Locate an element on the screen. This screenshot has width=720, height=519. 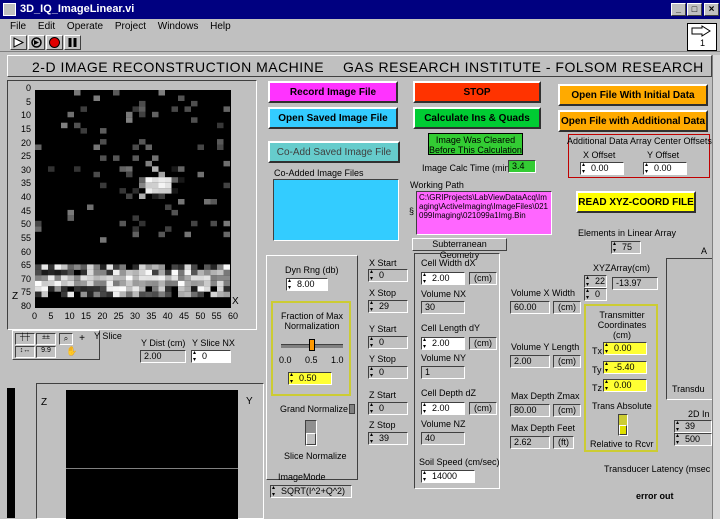
cell-width-input: 2.00 is located at coordinates (443, 279).